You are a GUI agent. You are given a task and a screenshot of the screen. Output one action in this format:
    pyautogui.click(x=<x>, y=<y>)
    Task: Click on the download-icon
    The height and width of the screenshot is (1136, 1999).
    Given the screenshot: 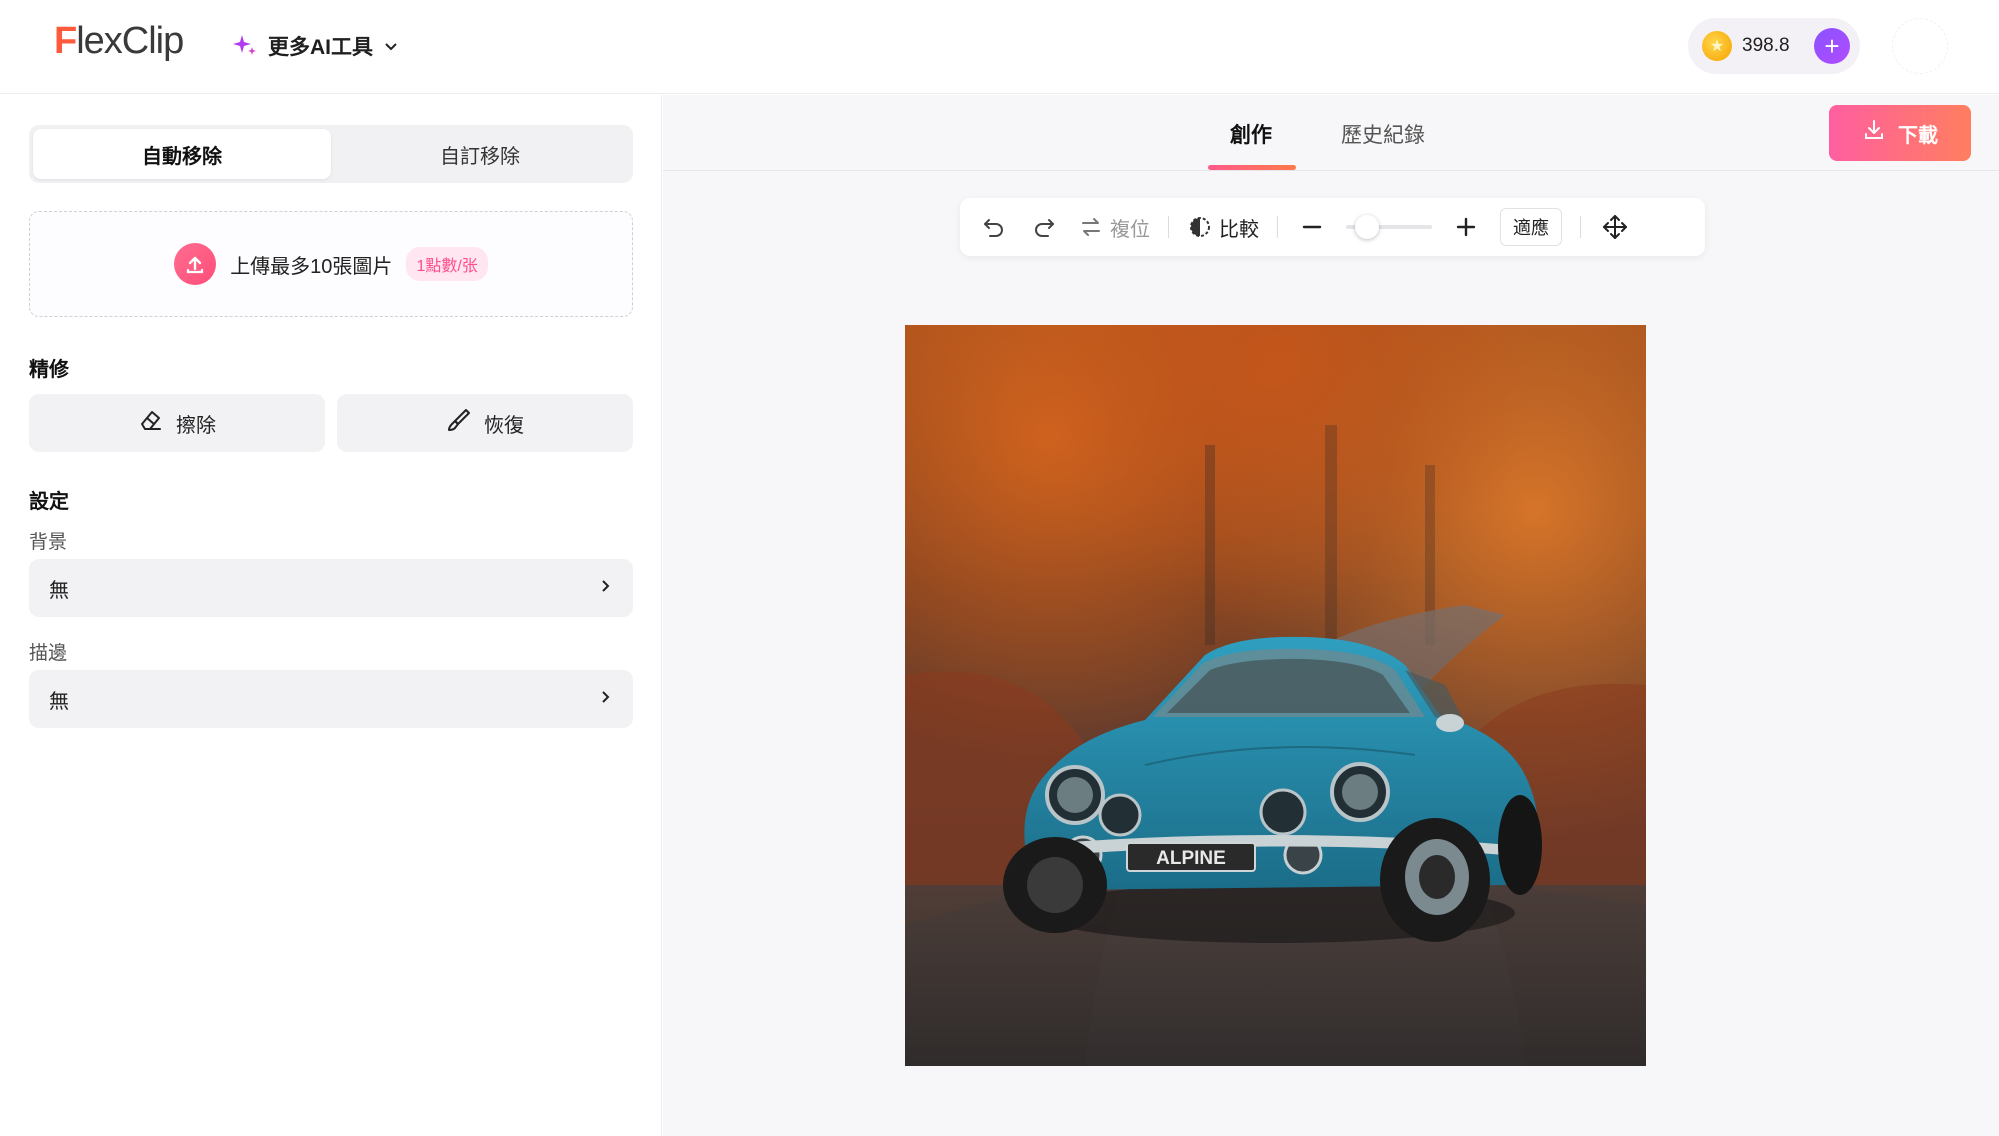 What is the action you would take?
    pyautogui.click(x=1874, y=133)
    